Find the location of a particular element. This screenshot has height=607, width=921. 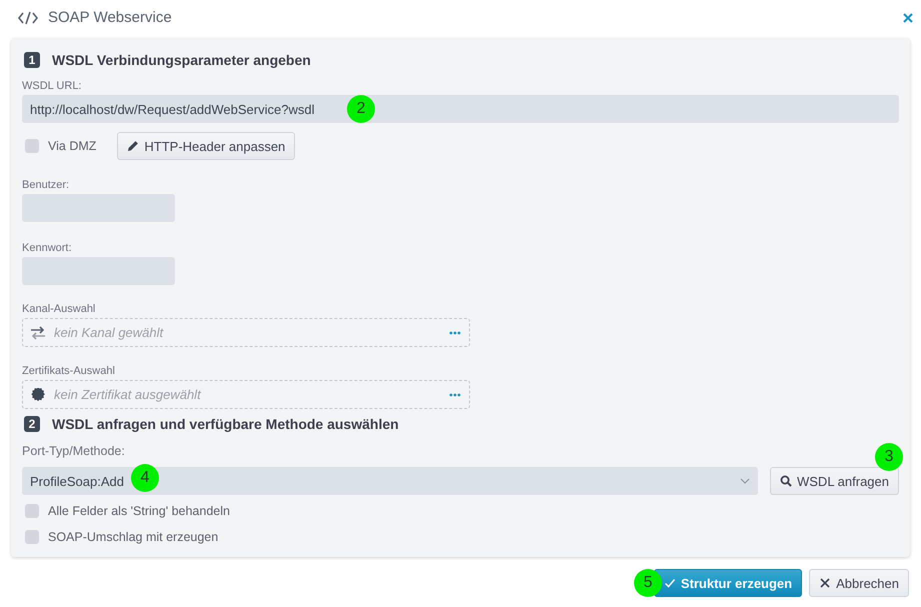

field-label: Kennwort: is located at coordinates (47, 248).